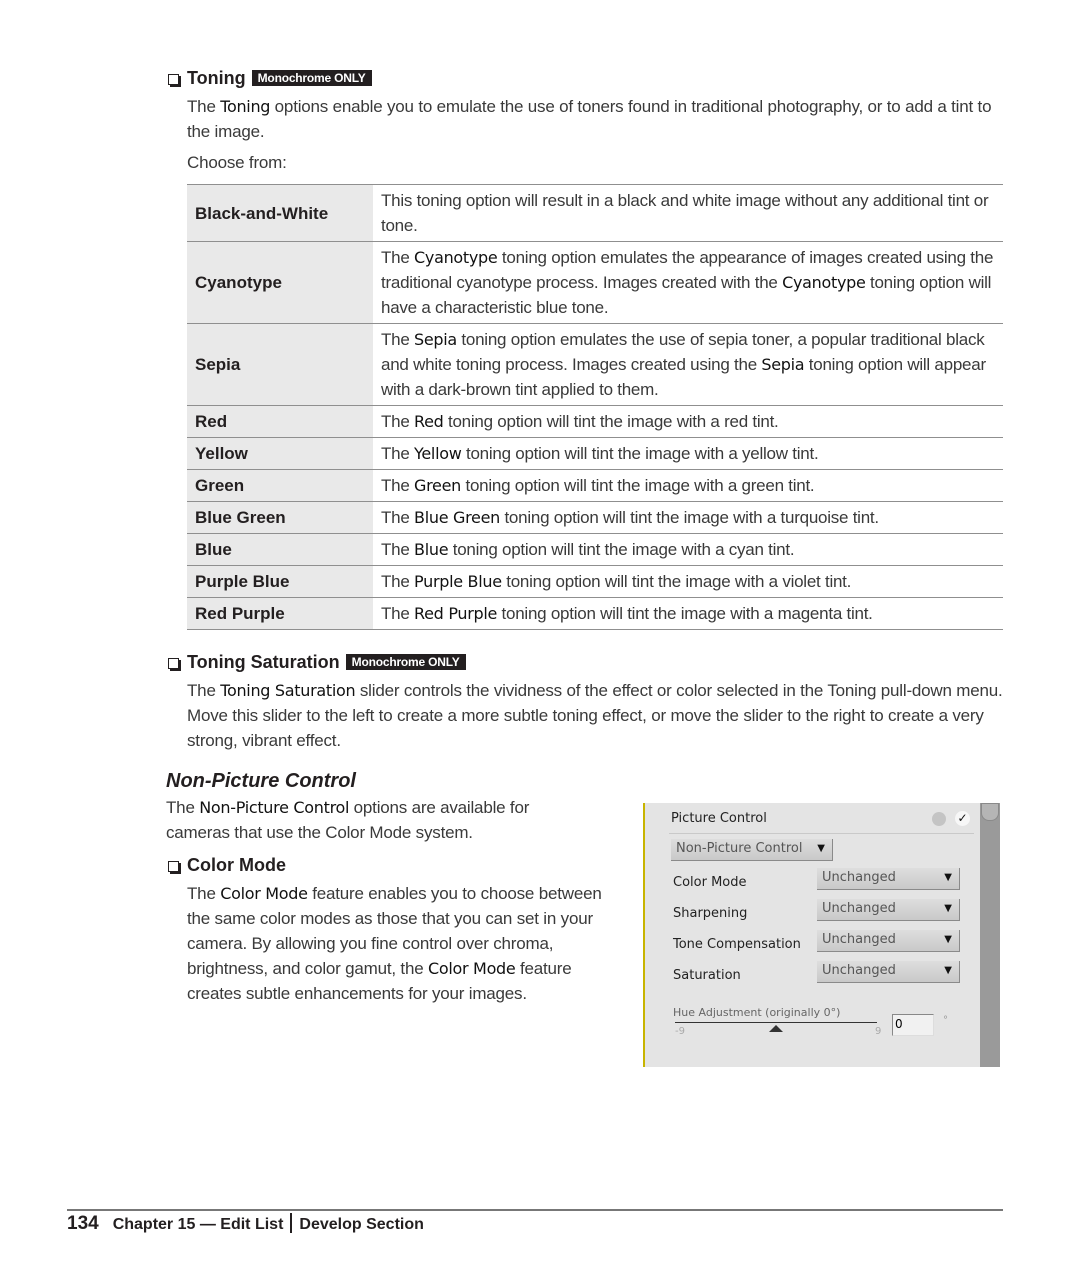  Describe the element at coordinates (990, 812) in the screenshot. I see `scrollbar-thumb` at that location.